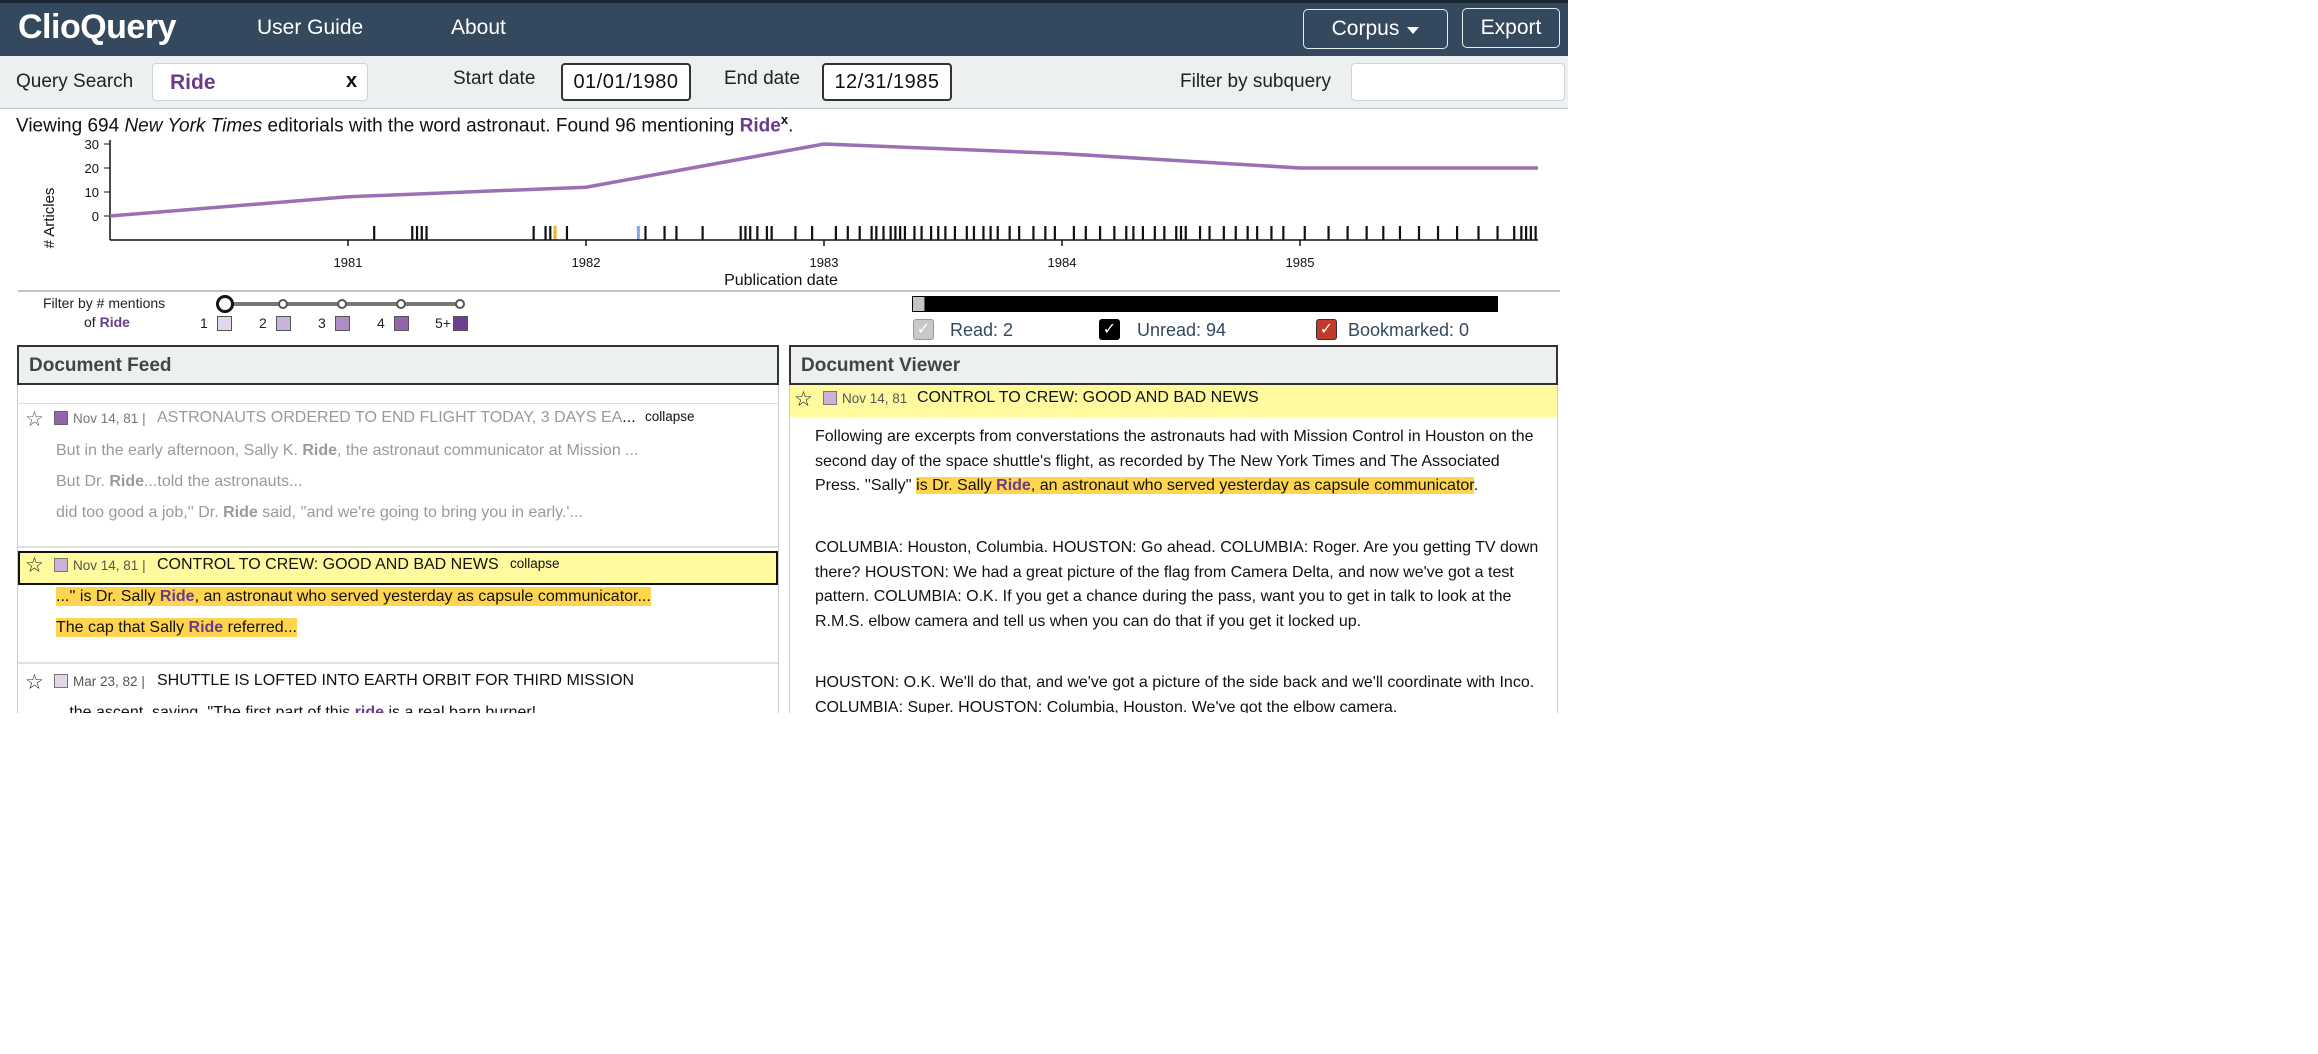  What do you see at coordinates (204, 323) in the screenshot?
I see `level-1-label: 1` at bounding box center [204, 323].